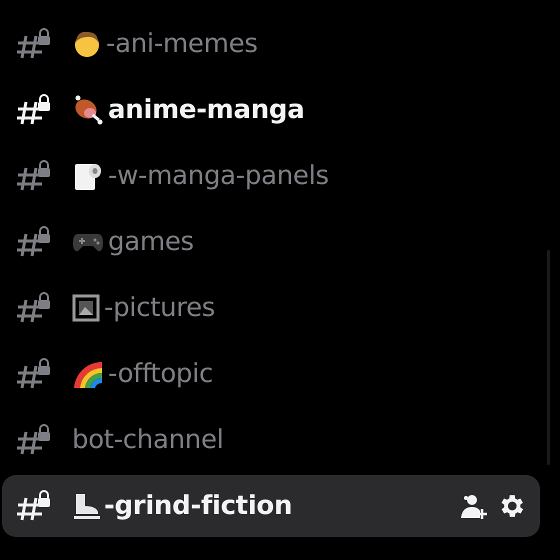 Image resolution: width=560 pixels, height=560 pixels. I want to click on channel-item: anime-manga, so click(271, 110).